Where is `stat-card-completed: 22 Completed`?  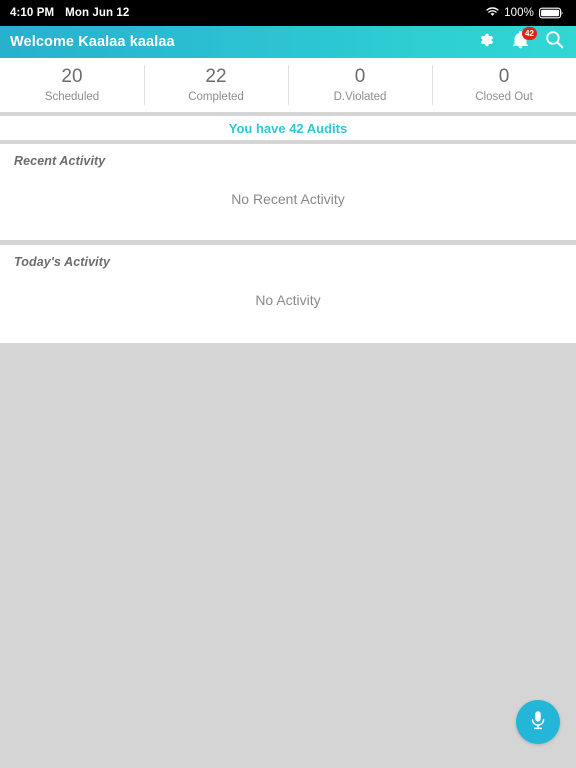
stat-card-completed: 22 Completed is located at coordinates (216, 85).